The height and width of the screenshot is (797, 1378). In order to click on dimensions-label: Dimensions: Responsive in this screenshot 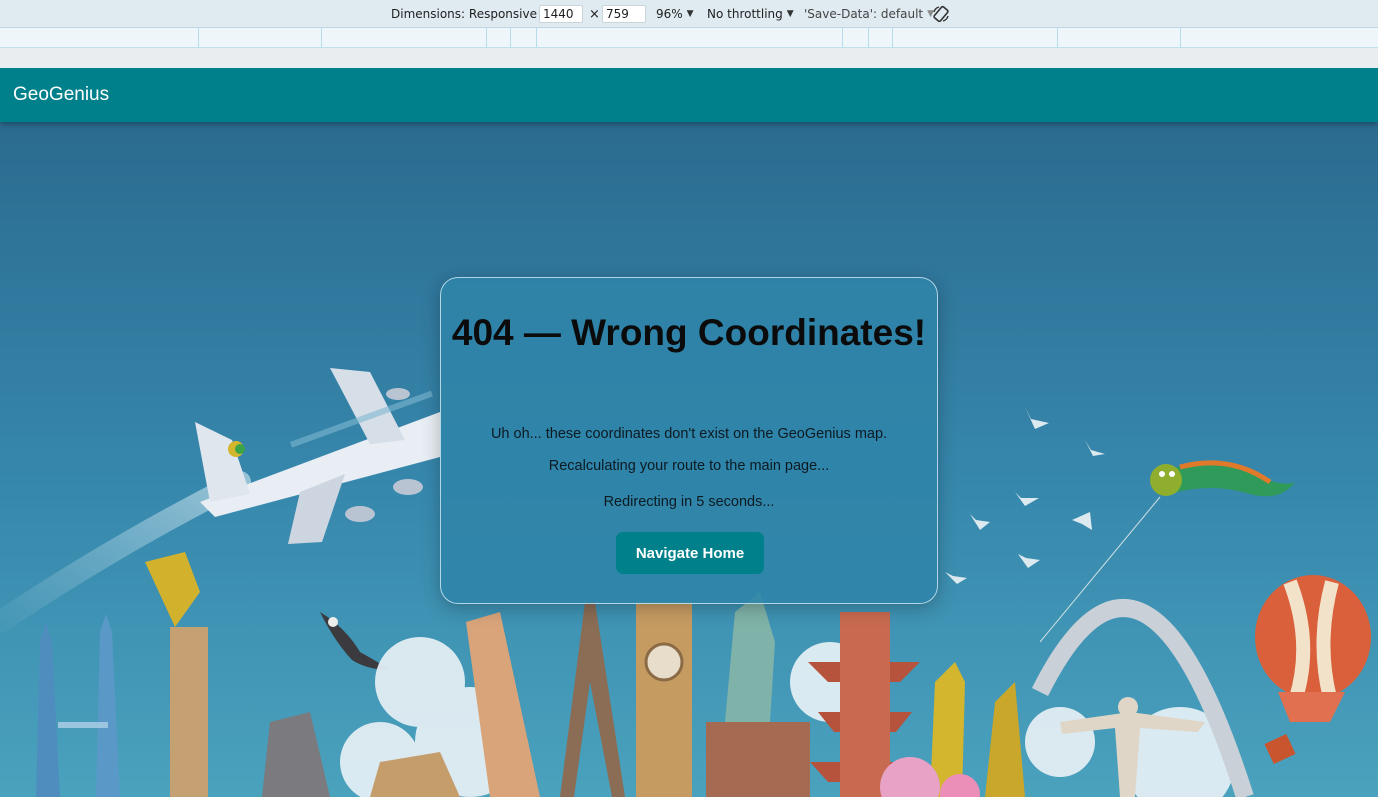, I will do `click(464, 14)`.